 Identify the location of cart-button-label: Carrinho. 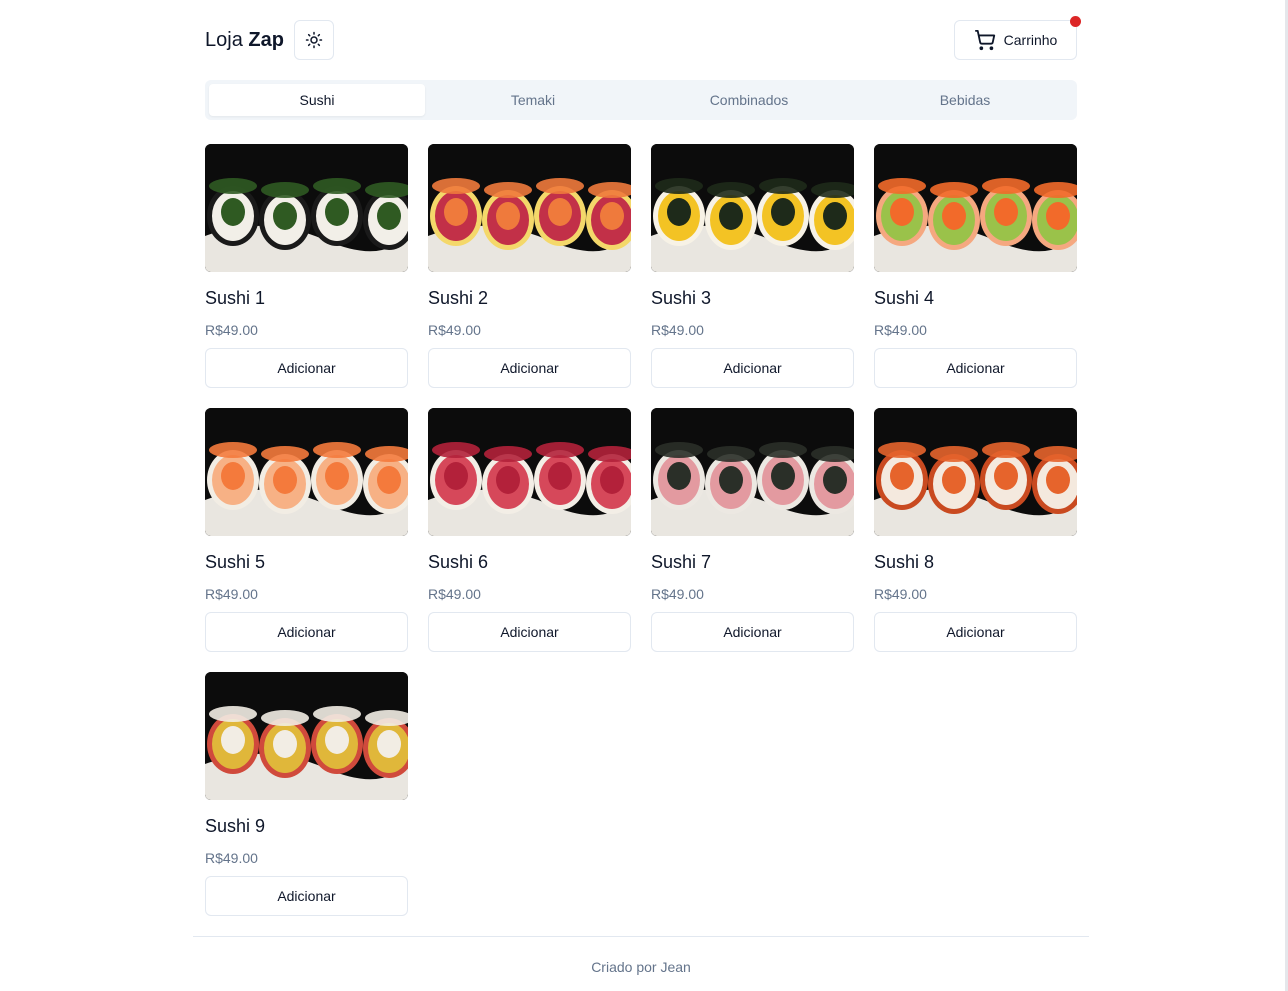
(1030, 40).